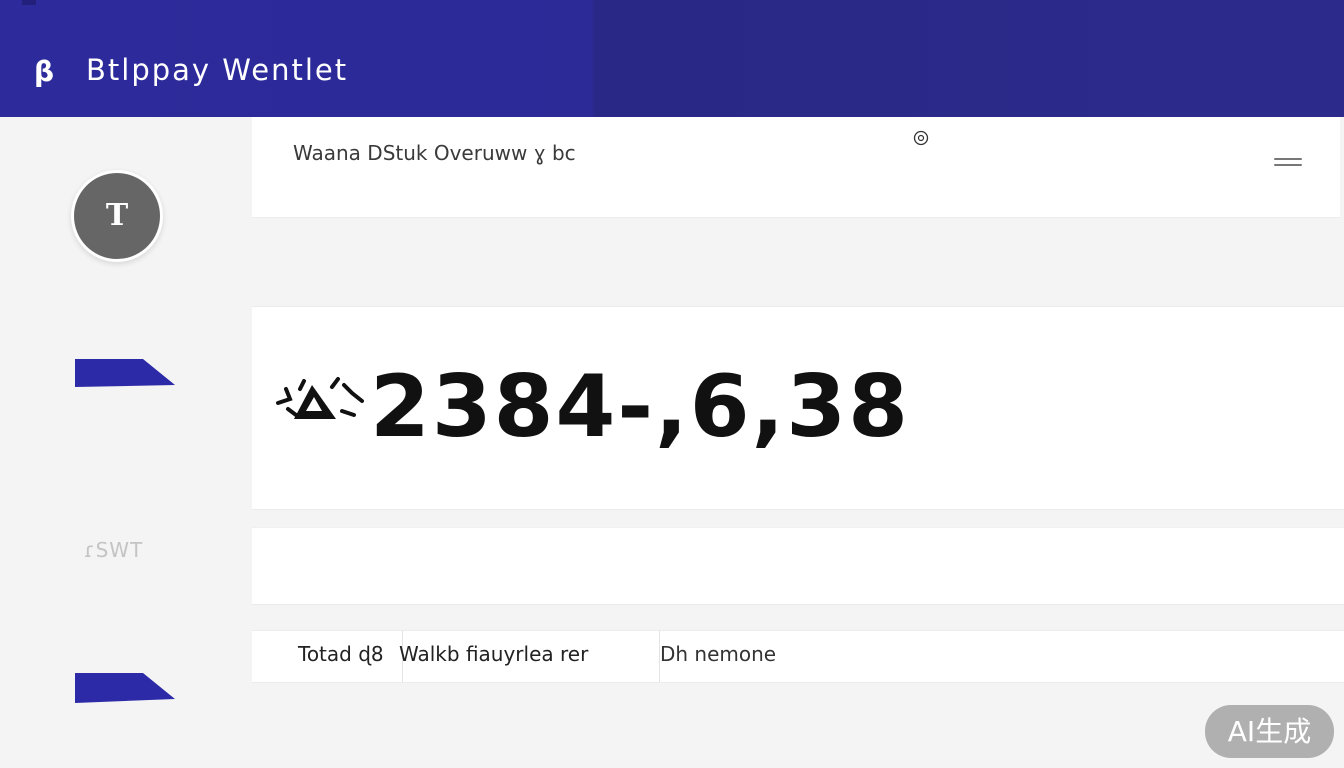 The width and height of the screenshot is (1344, 768). Describe the element at coordinates (341, 654) in the screenshot. I see `table-cell: Totad ɖ8` at that location.